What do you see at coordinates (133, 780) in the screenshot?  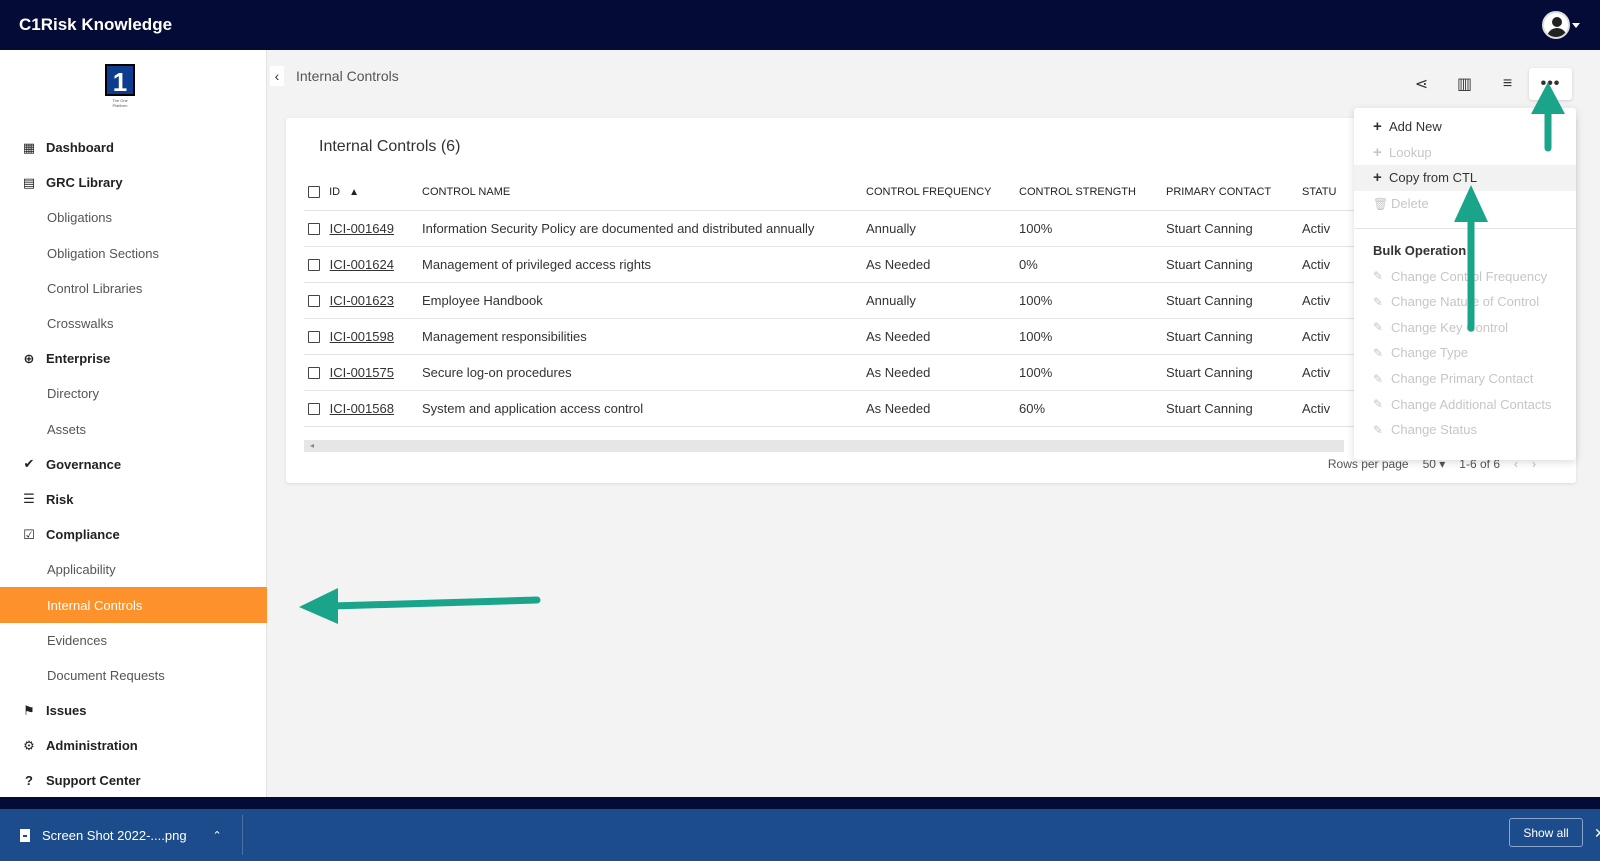 I see `sidebar-item-support-center: ? Support Center` at bounding box center [133, 780].